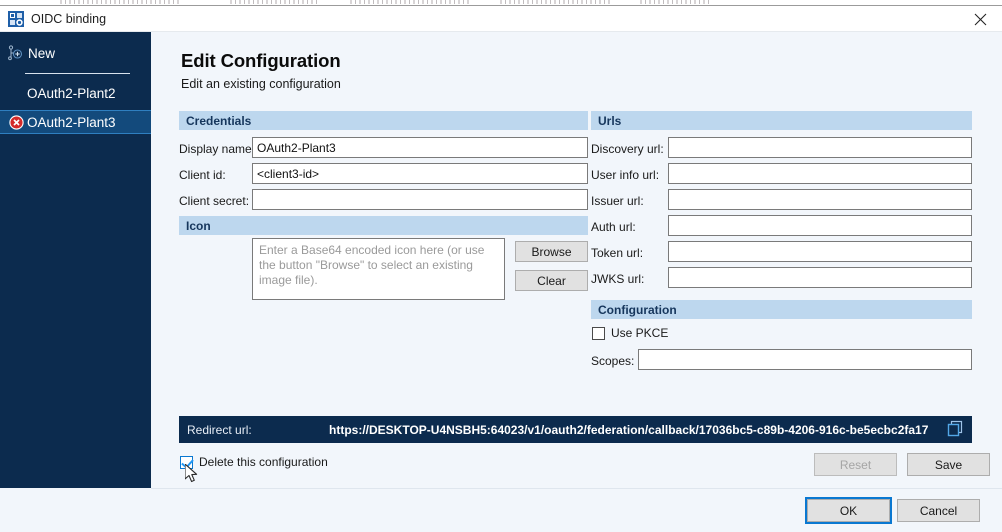 The width and height of the screenshot is (1002, 532). Describe the element at coordinates (627, 149) in the screenshot. I see `discovery-url-label: Discovery url:` at that location.